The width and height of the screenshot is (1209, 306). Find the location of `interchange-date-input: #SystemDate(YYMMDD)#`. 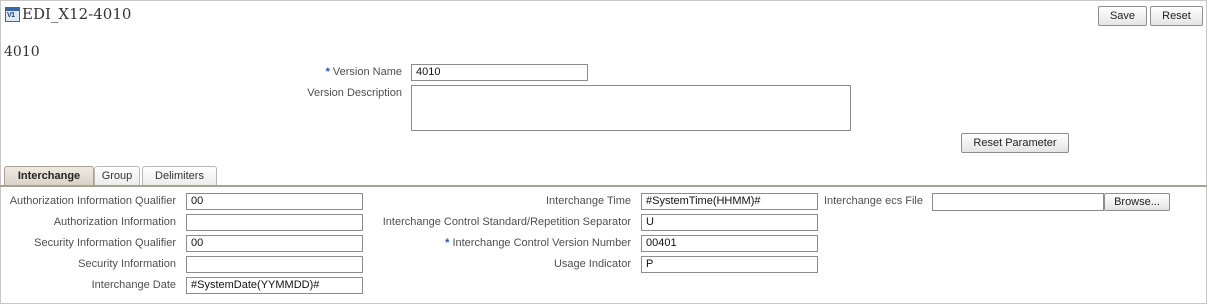

interchange-date-input: #SystemDate(YYMMDD)# is located at coordinates (274, 285).